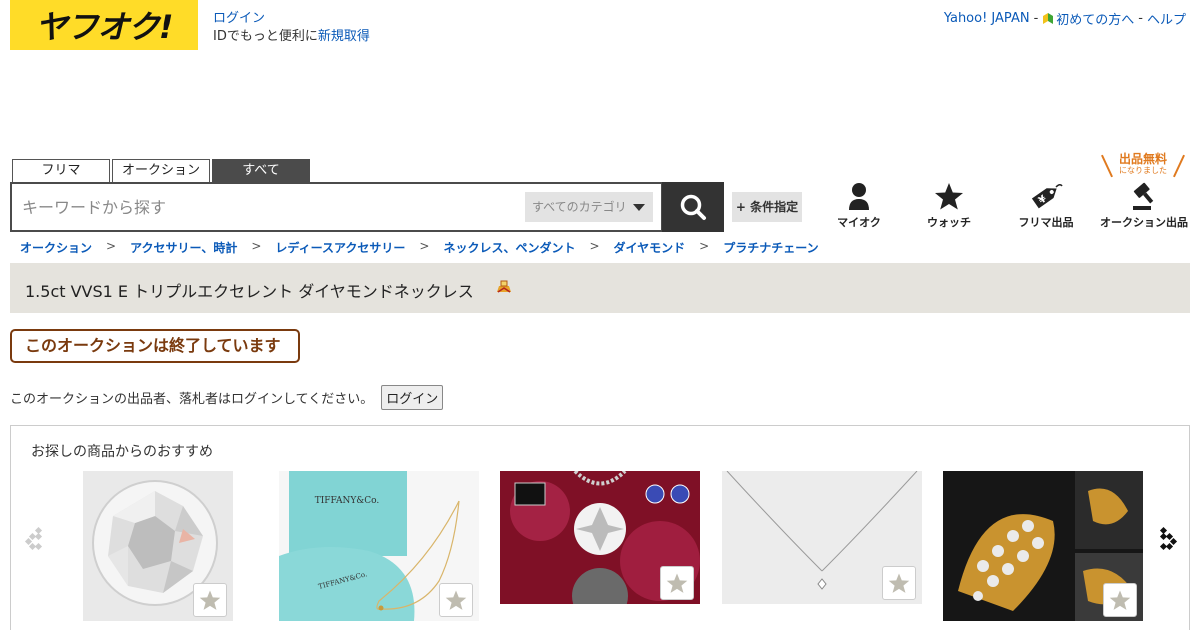 This screenshot has width=1200, height=630. Describe the element at coordinates (239, 18) in the screenshot. I see `login-link: ログイン` at that location.